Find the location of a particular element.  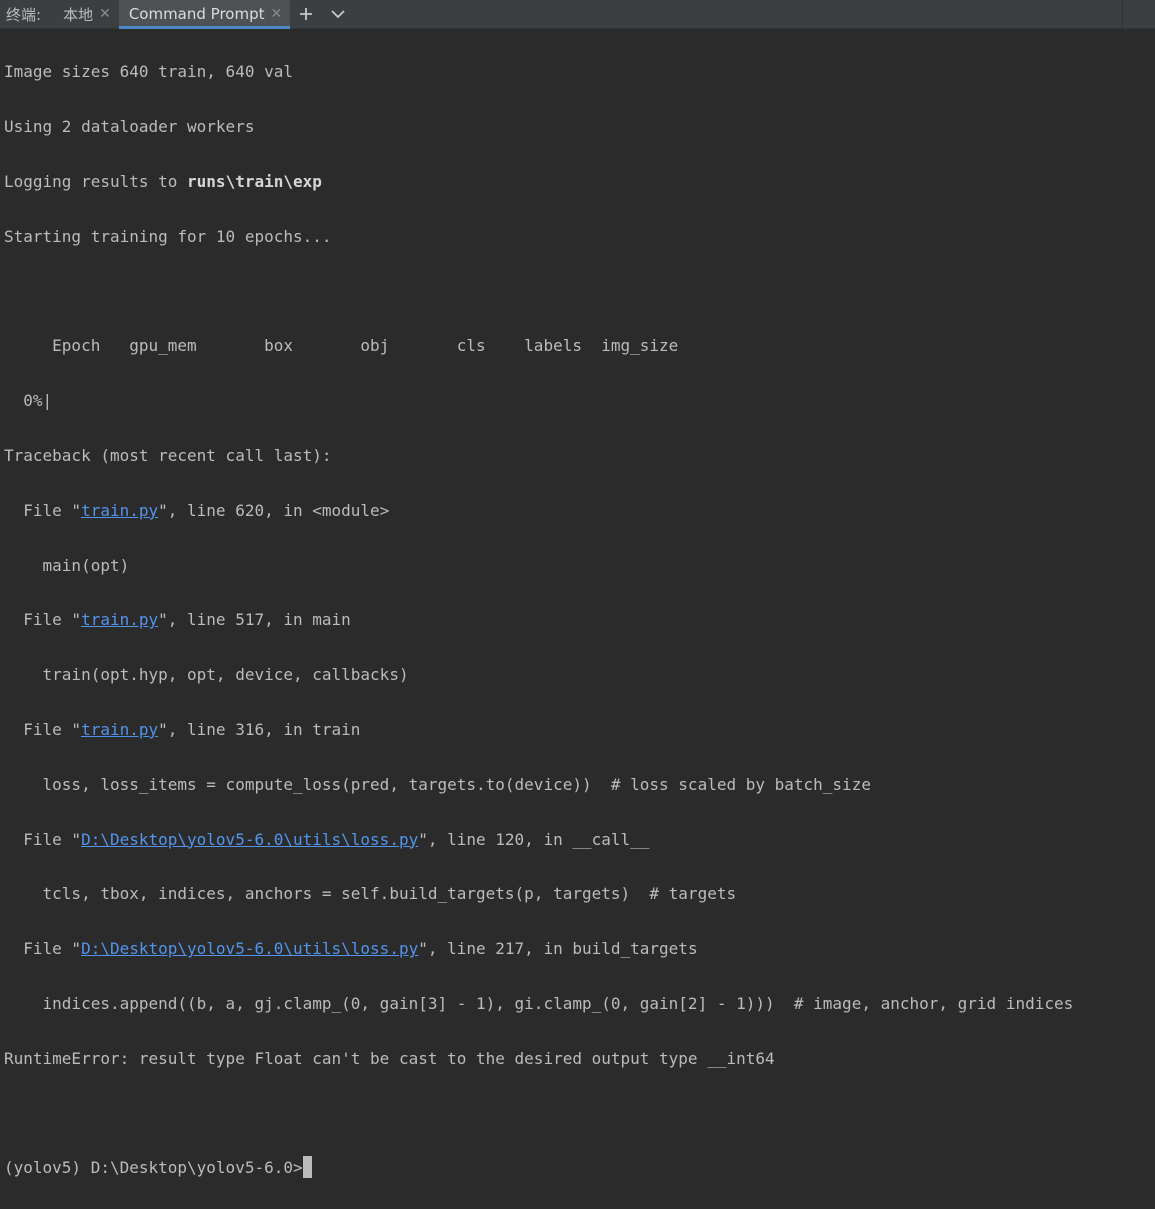

tab-command-prompt-label: Command Prompt is located at coordinates (196, 14).